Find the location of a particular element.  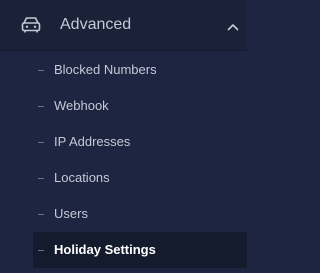

menu-item-holiday-settings: Holiday Settings is located at coordinates (140, 250).